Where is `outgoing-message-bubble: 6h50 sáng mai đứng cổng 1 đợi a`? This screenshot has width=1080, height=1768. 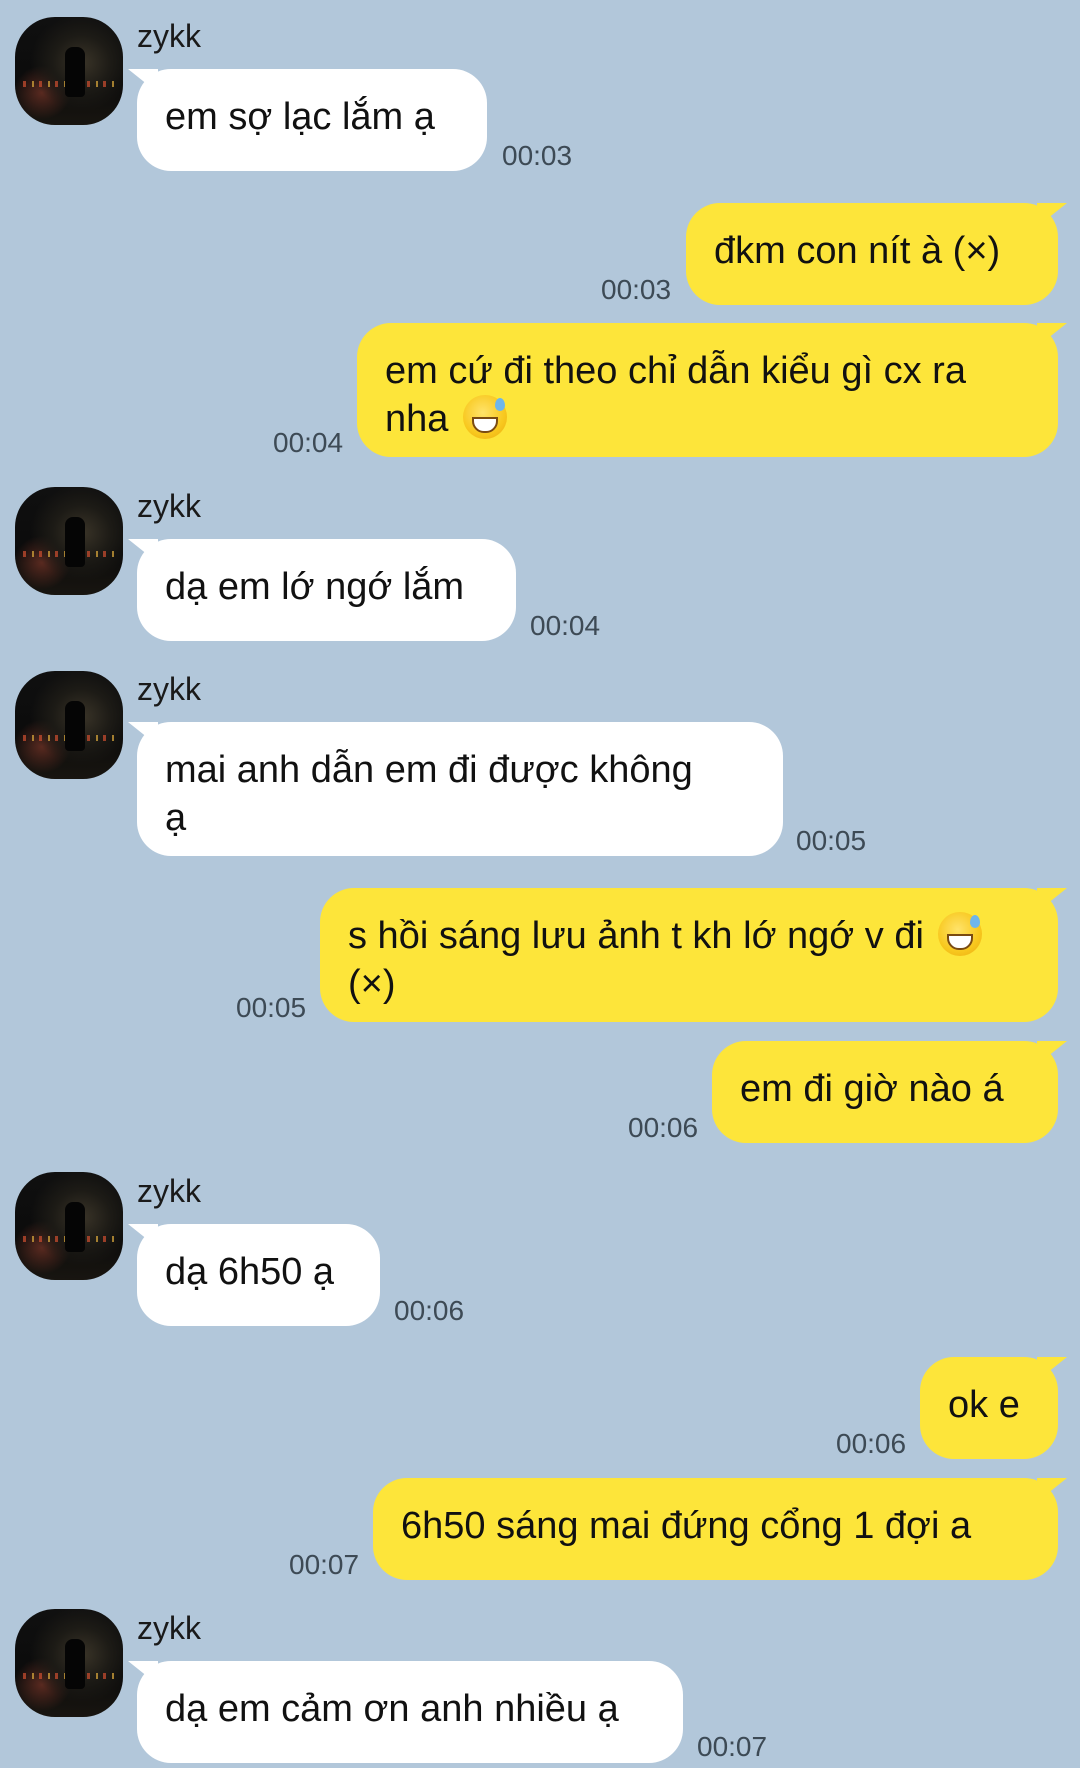 outgoing-message-bubble: 6h50 sáng mai đứng cổng 1 đợi a is located at coordinates (720, 1529).